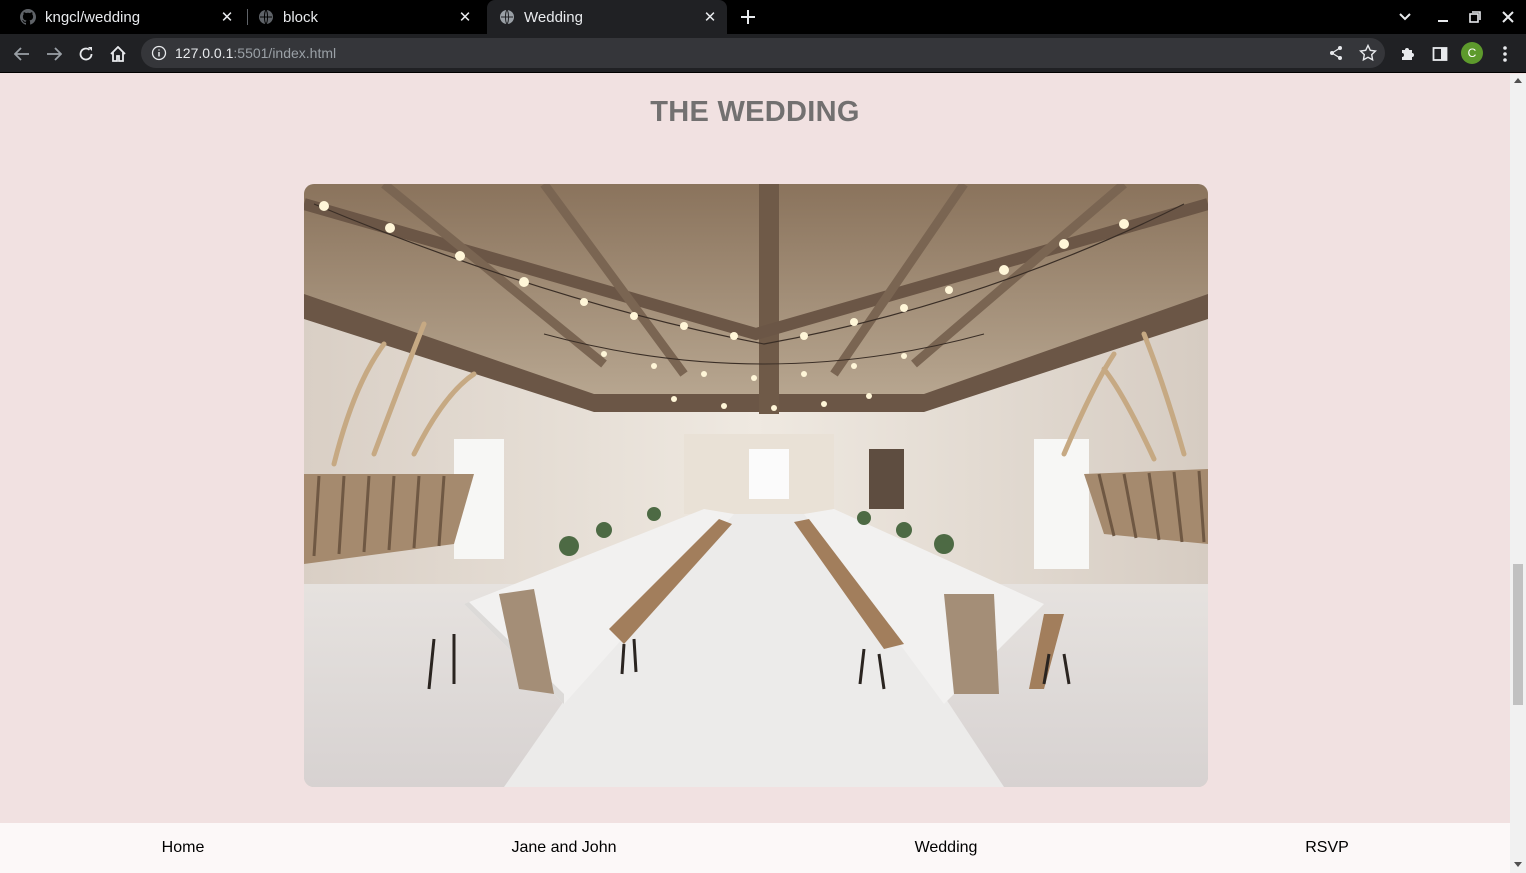 The width and height of the screenshot is (1526, 873). I want to click on nav-link-jane-and-john: Jane and John, so click(564, 848).